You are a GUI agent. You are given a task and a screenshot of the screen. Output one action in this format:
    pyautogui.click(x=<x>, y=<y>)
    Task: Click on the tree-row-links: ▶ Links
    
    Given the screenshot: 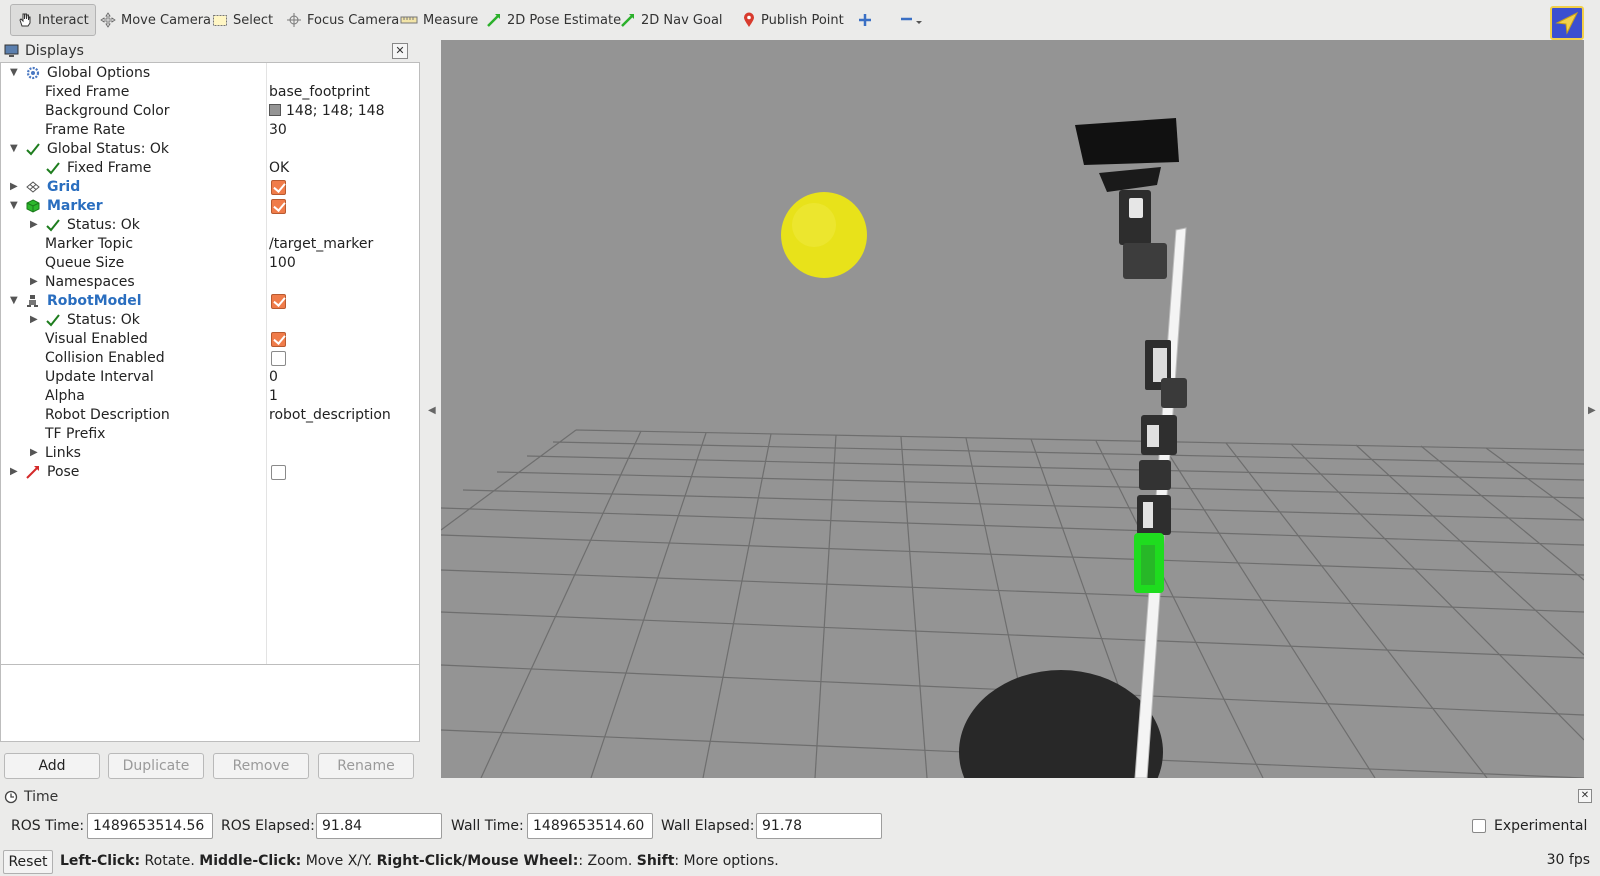 What is the action you would take?
    pyautogui.click(x=210, y=453)
    